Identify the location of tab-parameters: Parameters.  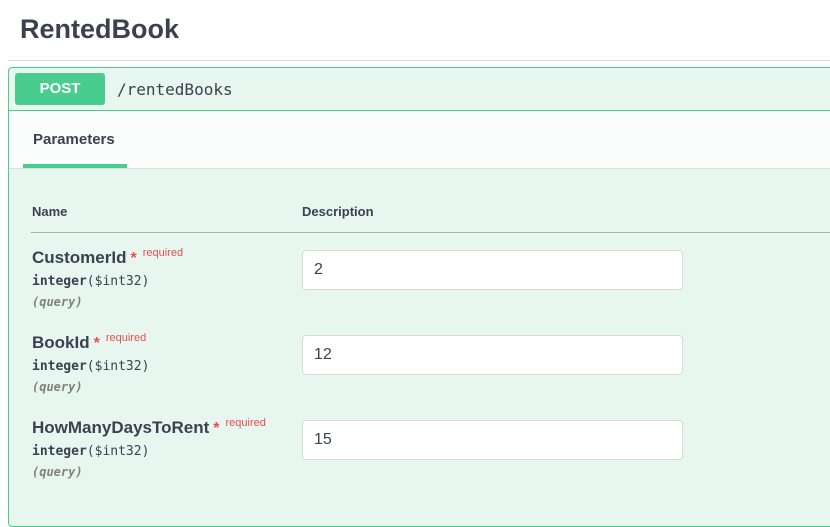
(75, 139).